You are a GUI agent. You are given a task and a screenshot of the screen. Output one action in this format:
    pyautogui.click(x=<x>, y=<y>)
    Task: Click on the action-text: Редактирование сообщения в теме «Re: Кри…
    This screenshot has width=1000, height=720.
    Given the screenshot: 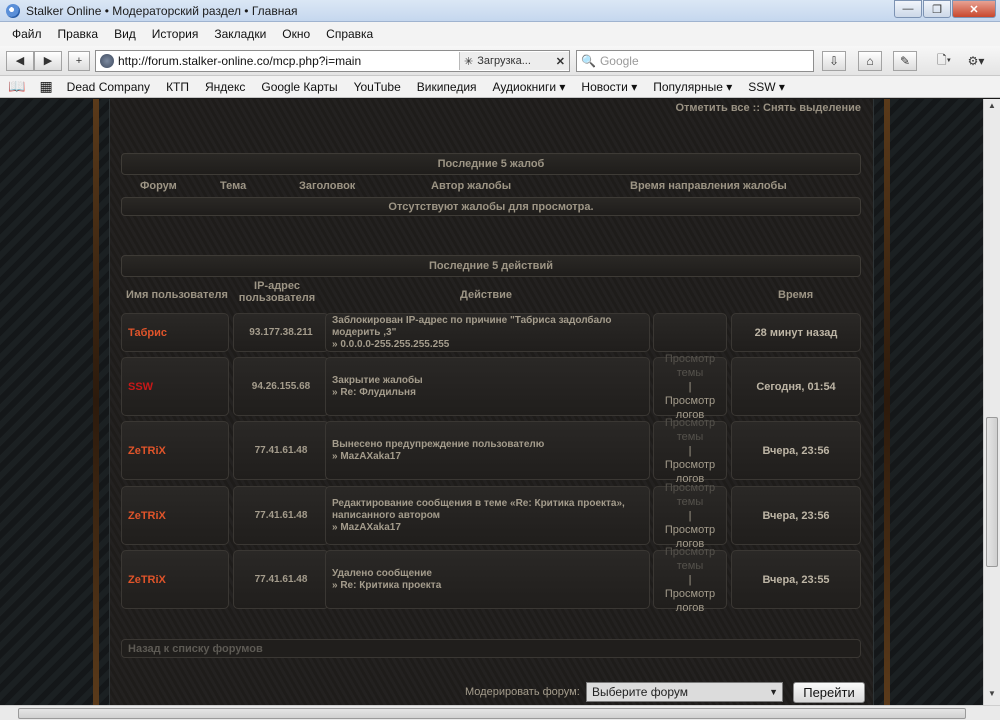 What is the action you would take?
    pyautogui.click(x=478, y=509)
    